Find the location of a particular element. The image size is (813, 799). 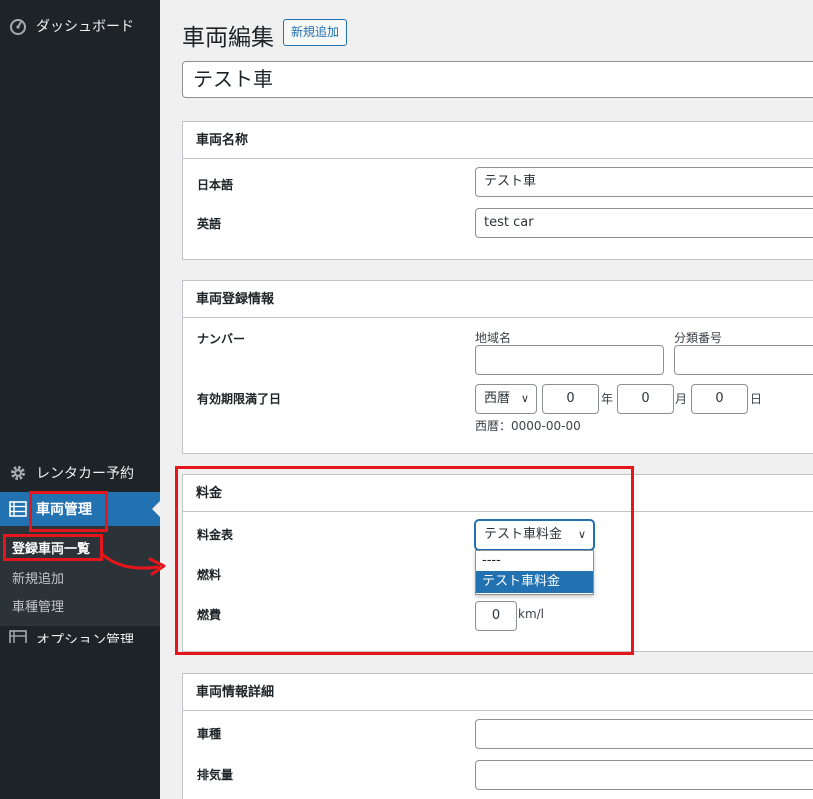

date-preview: 西暦：0000-00-00 is located at coordinates (528, 426).